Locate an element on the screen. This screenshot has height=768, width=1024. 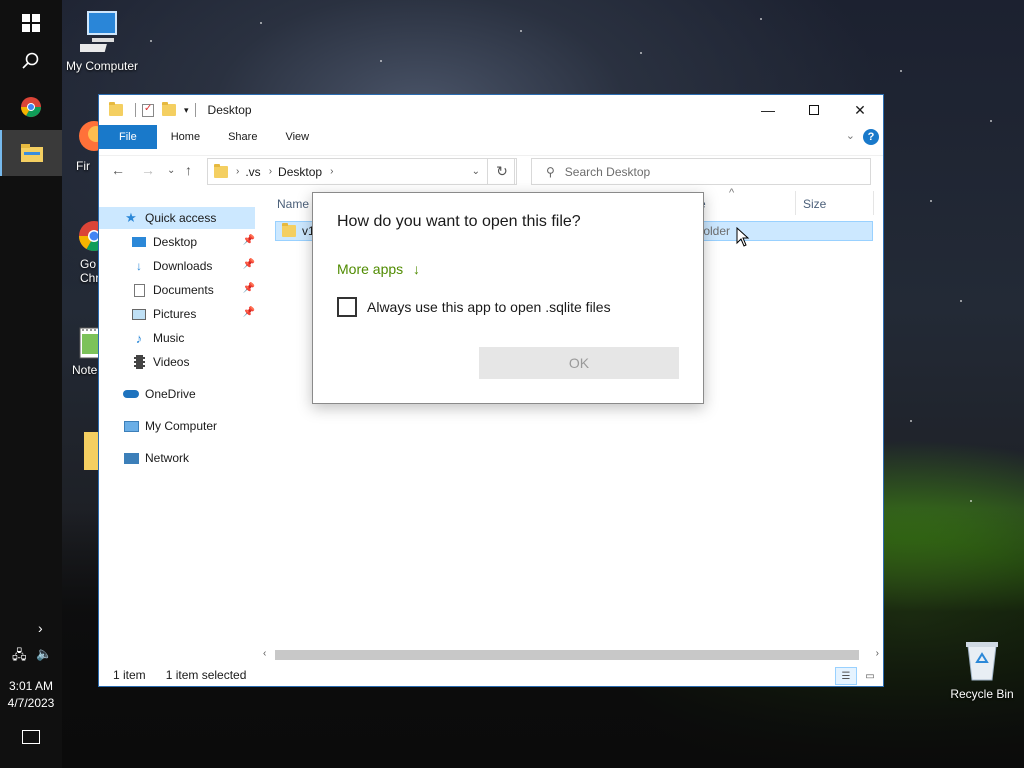
details-view-button: ☰ is located at coordinates (846, 676).